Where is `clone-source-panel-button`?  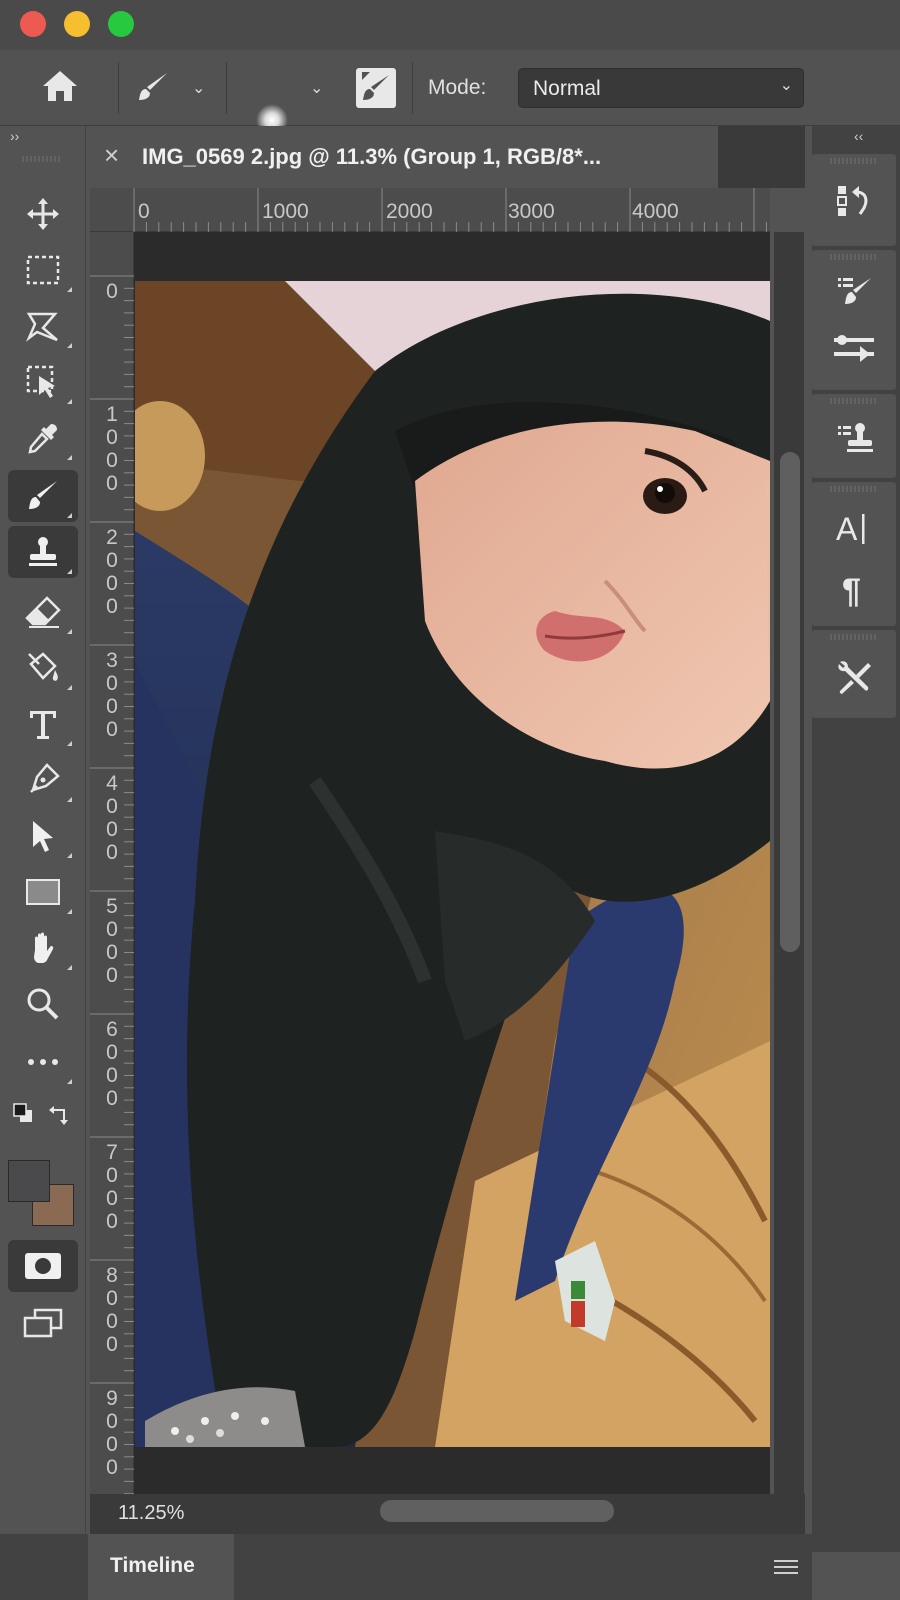 clone-source-panel-button is located at coordinates (854, 440).